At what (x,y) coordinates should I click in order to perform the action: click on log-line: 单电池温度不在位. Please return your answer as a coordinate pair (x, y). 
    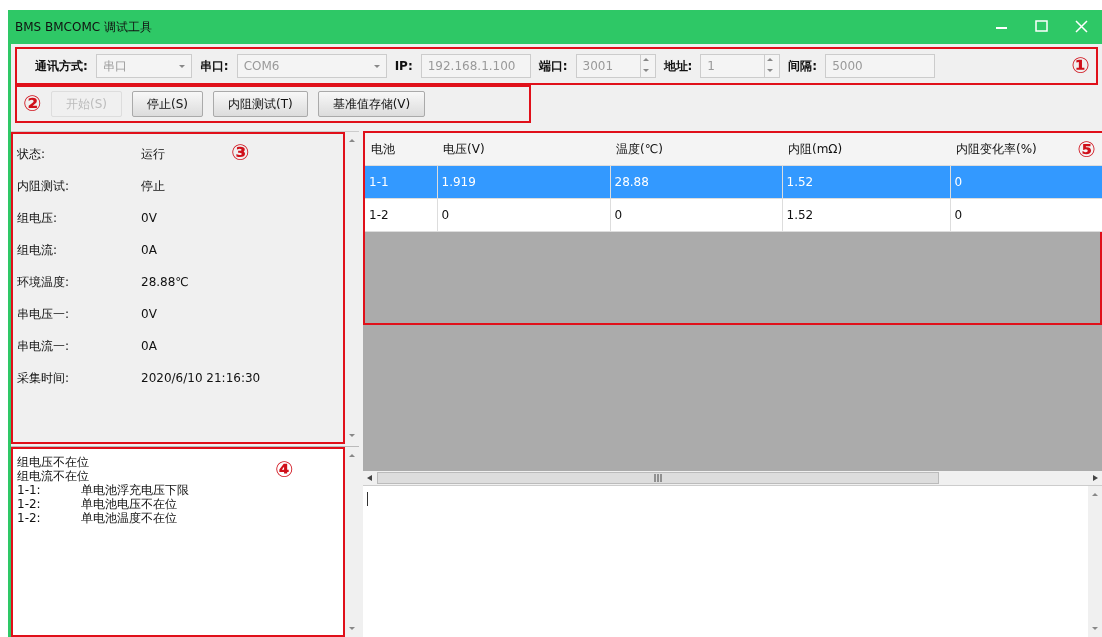
    Looking at the image, I should click on (129, 518).